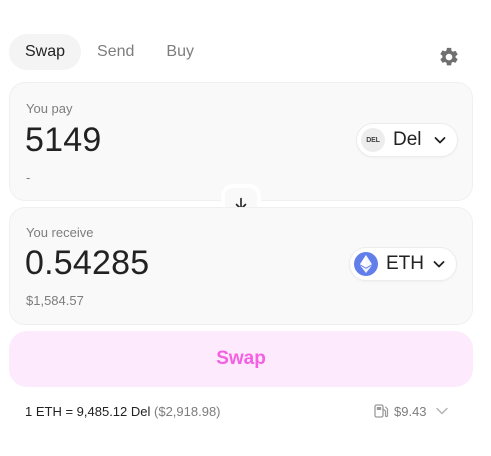 The width and height of the screenshot is (491, 456). What do you see at coordinates (115, 52) in the screenshot?
I see `tab-send: Send` at bounding box center [115, 52].